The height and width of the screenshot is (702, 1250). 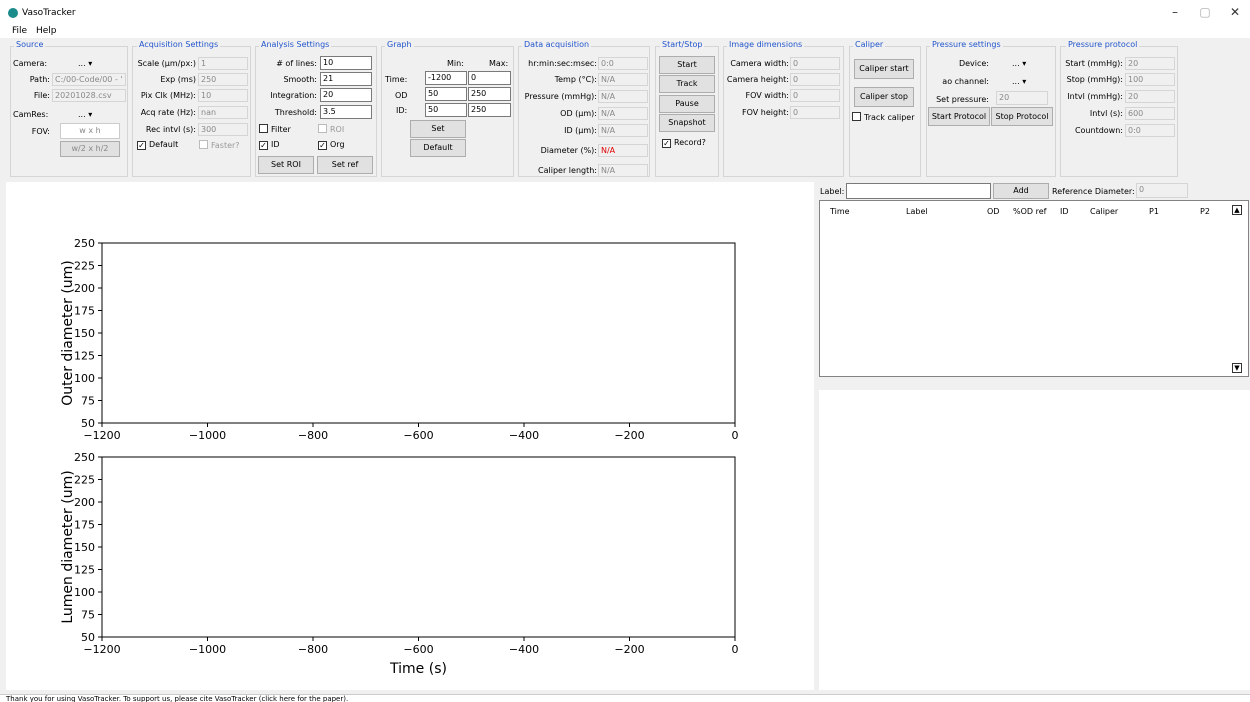 What do you see at coordinates (84, 288) in the screenshot?
I see `y-tick-label: 200` at bounding box center [84, 288].